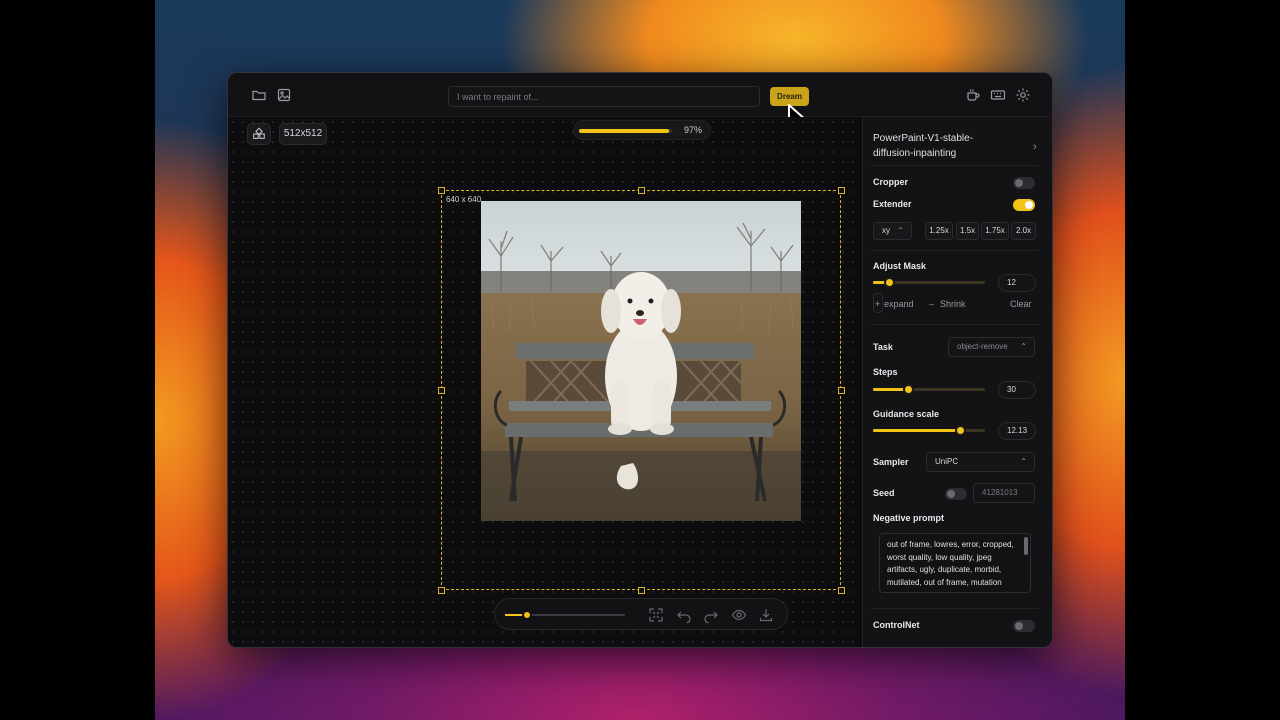 This screenshot has width=1280, height=720. What do you see at coordinates (998, 95) in the screenshot?
I see `keyboard-icon` at bounding box center [998, 95].